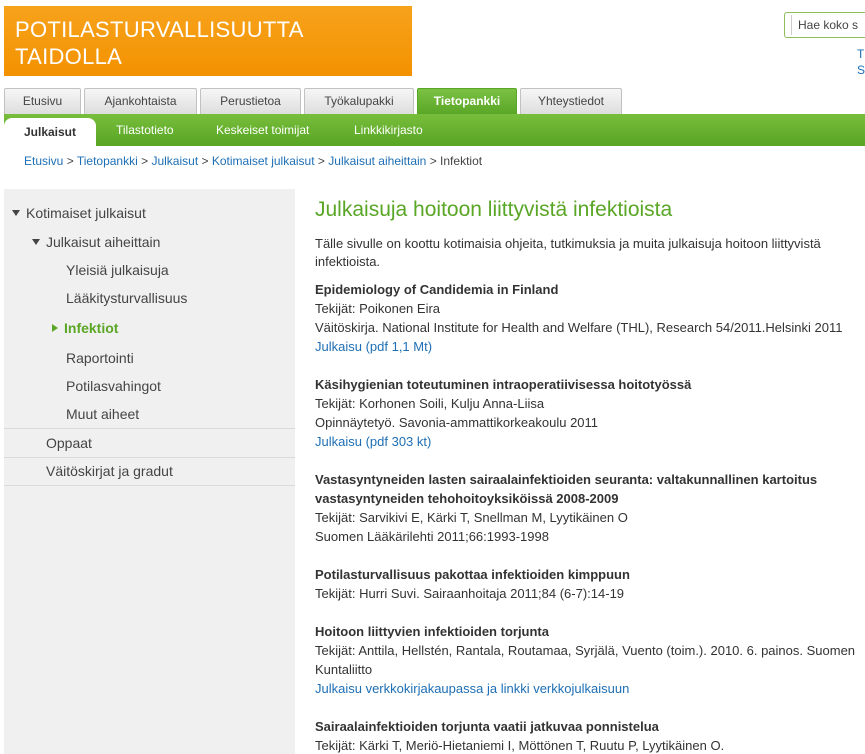 This screenshot has height=754, width=865. Describe the element at coordinates (86, 213) in the screenshot. I see `sidebar-item-label: Kotimaiset julkaisut` at that location.